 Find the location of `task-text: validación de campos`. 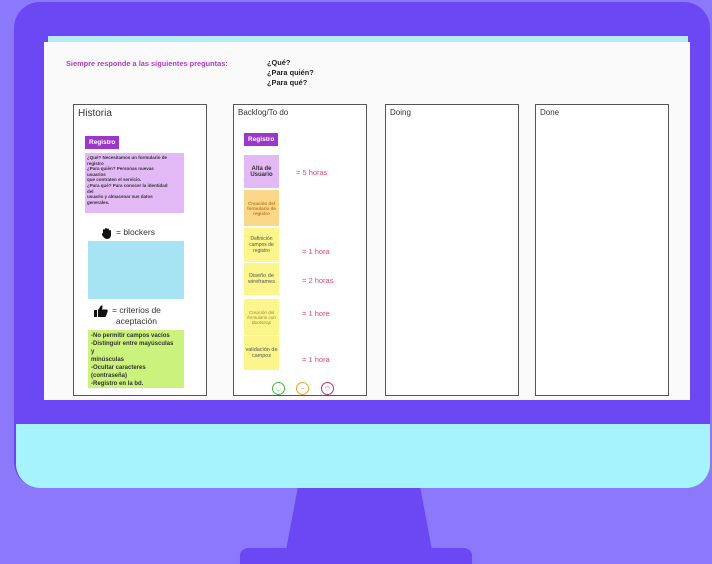

task-text: validación de campos is located at coordinates (261, 353).